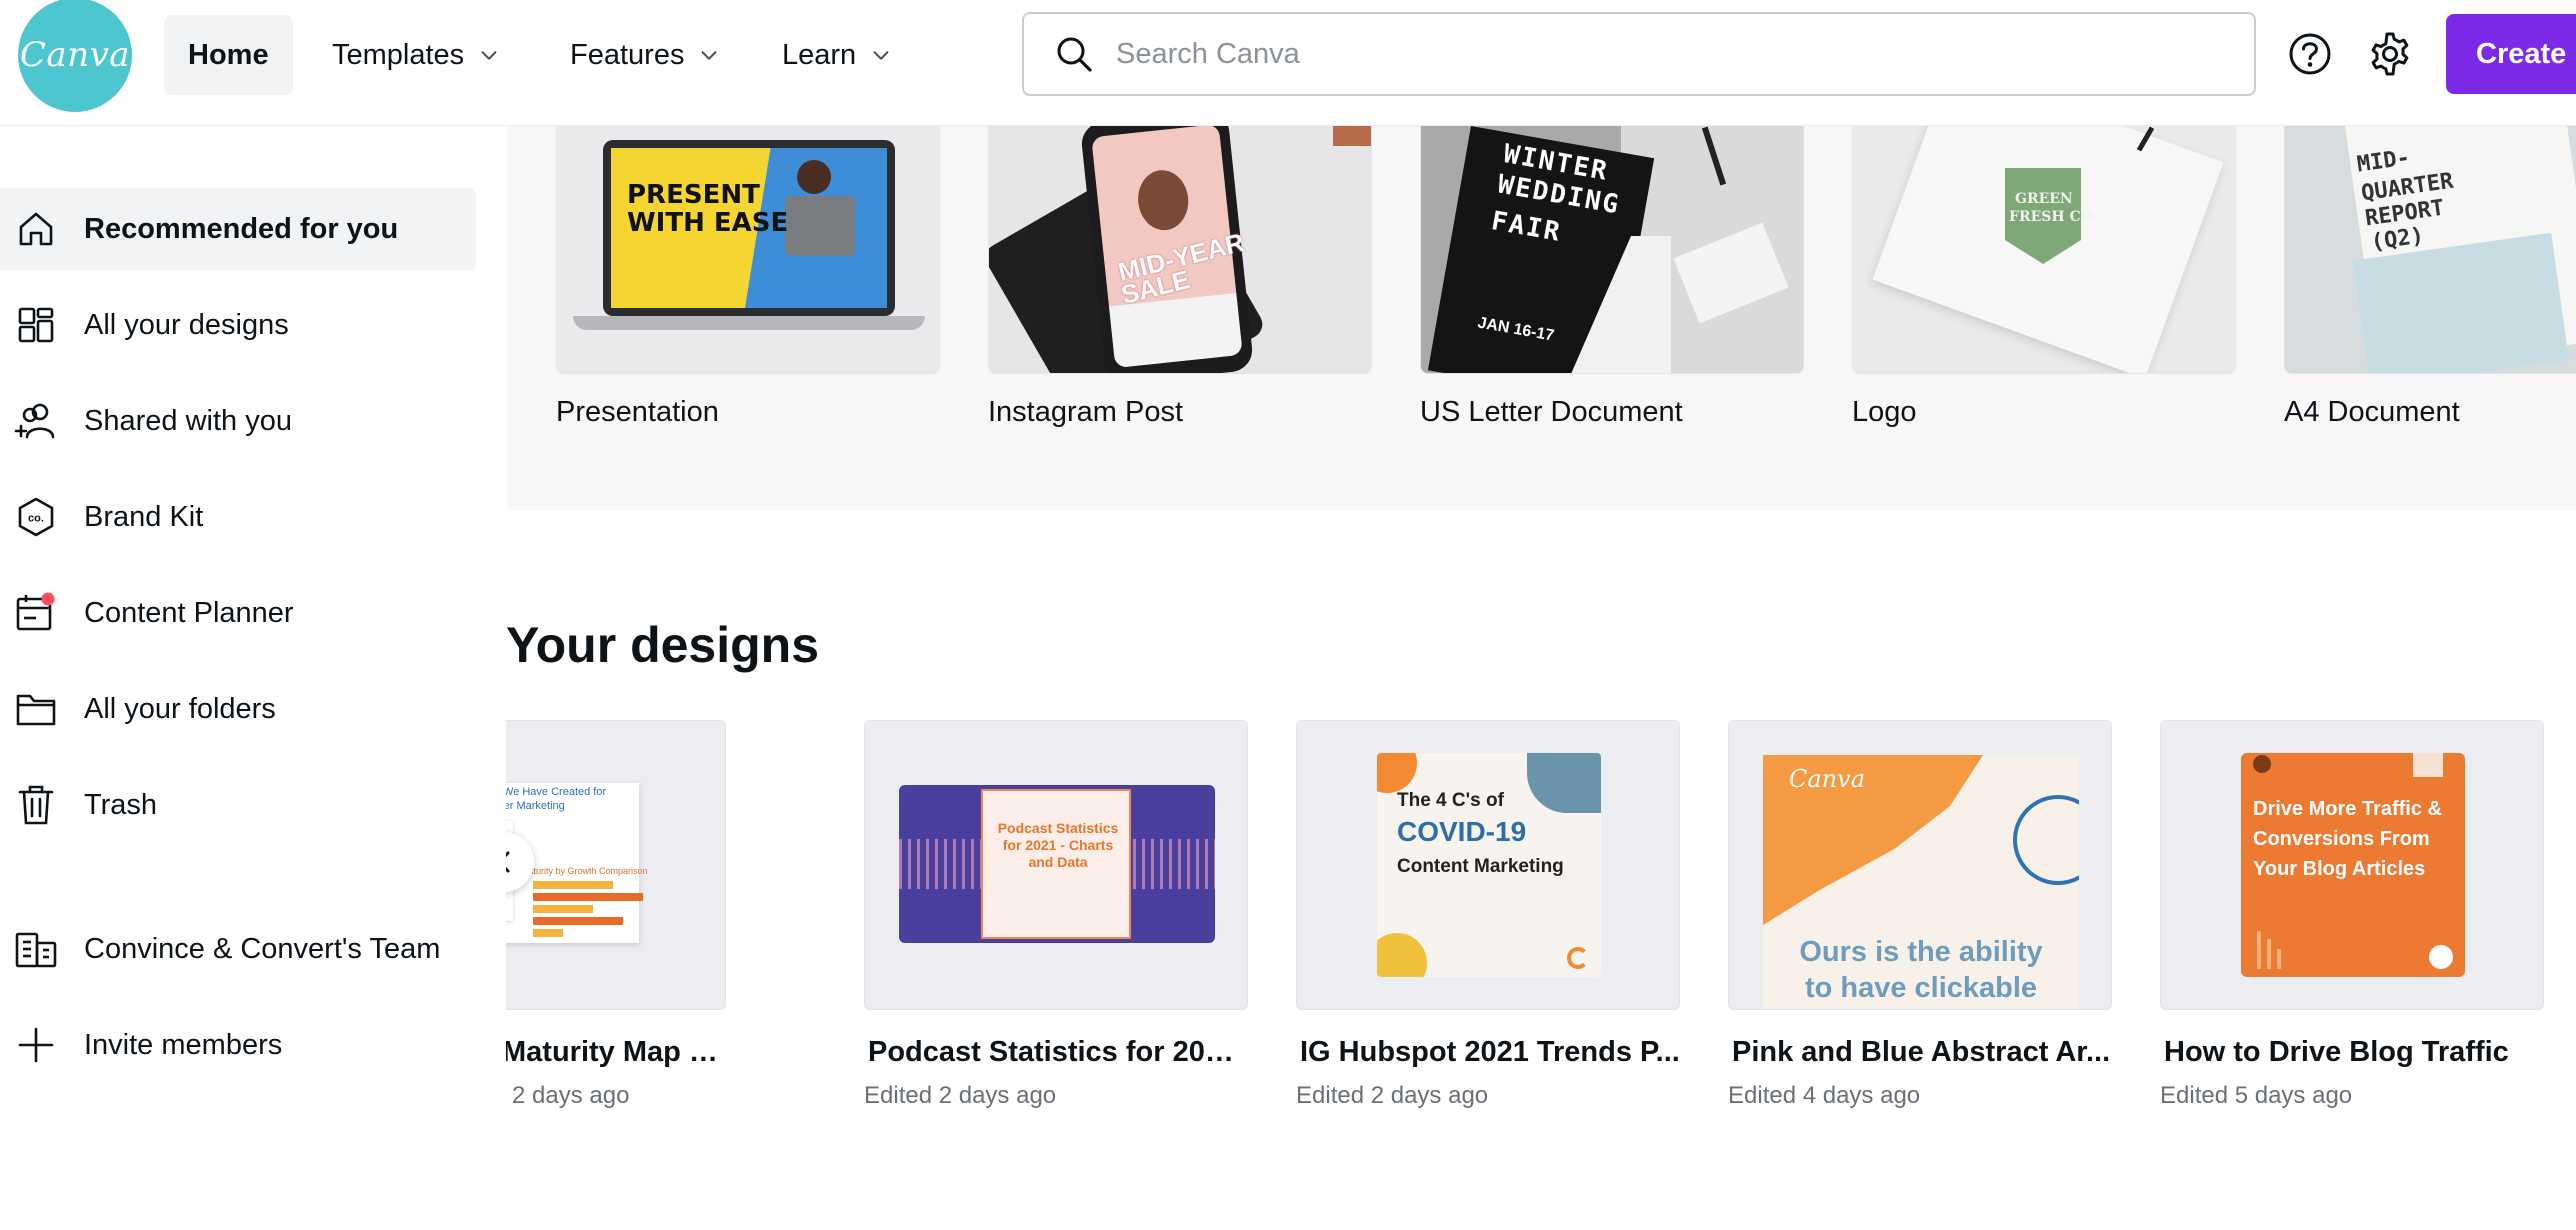 The height and width of the screenshot is (1230, 2576). I want to click on sidebar-item-label: All your folders, so click(180, 708).